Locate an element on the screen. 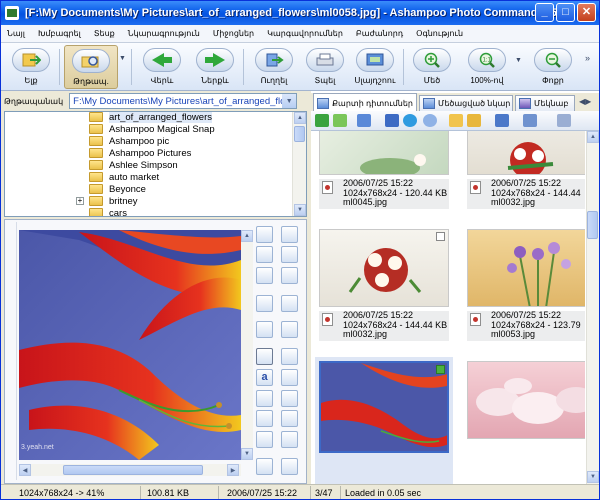 The height and width of the screenshot is (500, 600). preview-vscroll: ▲ ▼ is located at coordinates (247, 345).